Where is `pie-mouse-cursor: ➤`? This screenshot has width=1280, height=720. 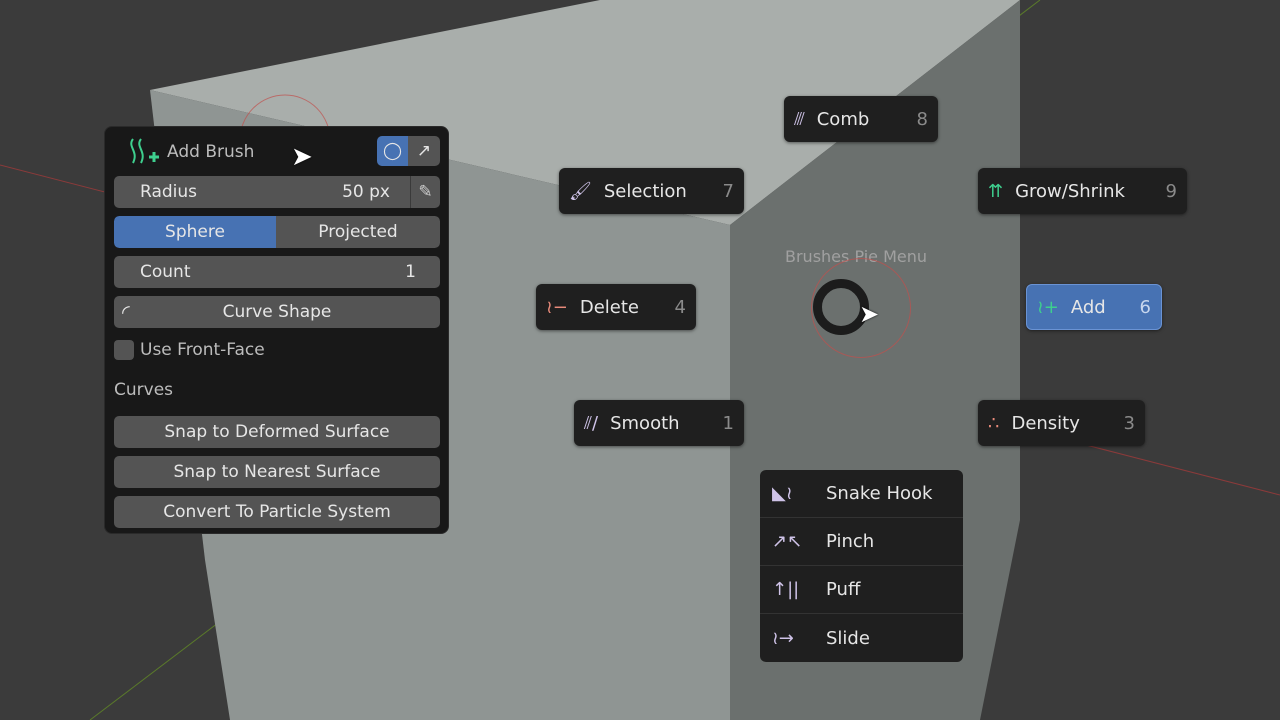
pie-mouse-cursor: ➤ is located at coordinates (869, 314).